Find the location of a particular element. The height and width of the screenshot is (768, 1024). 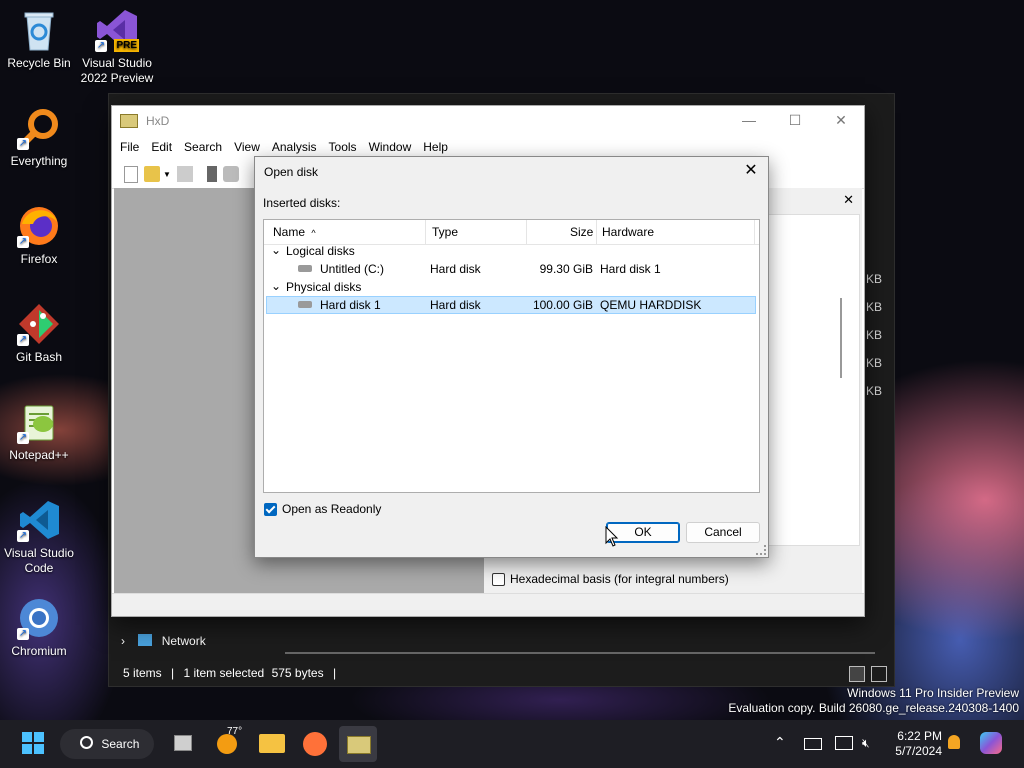

open-folder-icon is located at coordinates (152, 174).